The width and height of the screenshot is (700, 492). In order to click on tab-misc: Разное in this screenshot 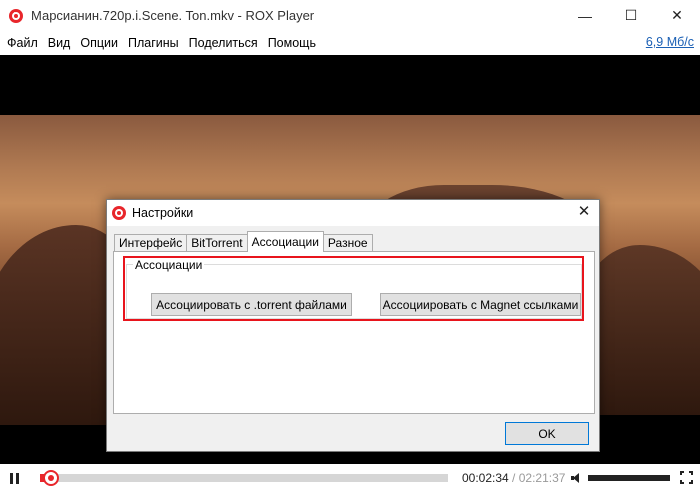, I will do `click(347, 243)`.